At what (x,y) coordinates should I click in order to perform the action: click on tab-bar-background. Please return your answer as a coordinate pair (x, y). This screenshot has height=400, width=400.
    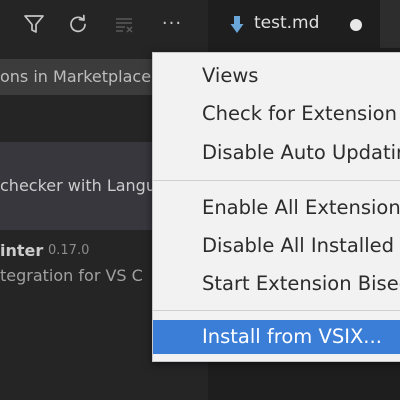
    Looking at the image, I should click on (390, 24).